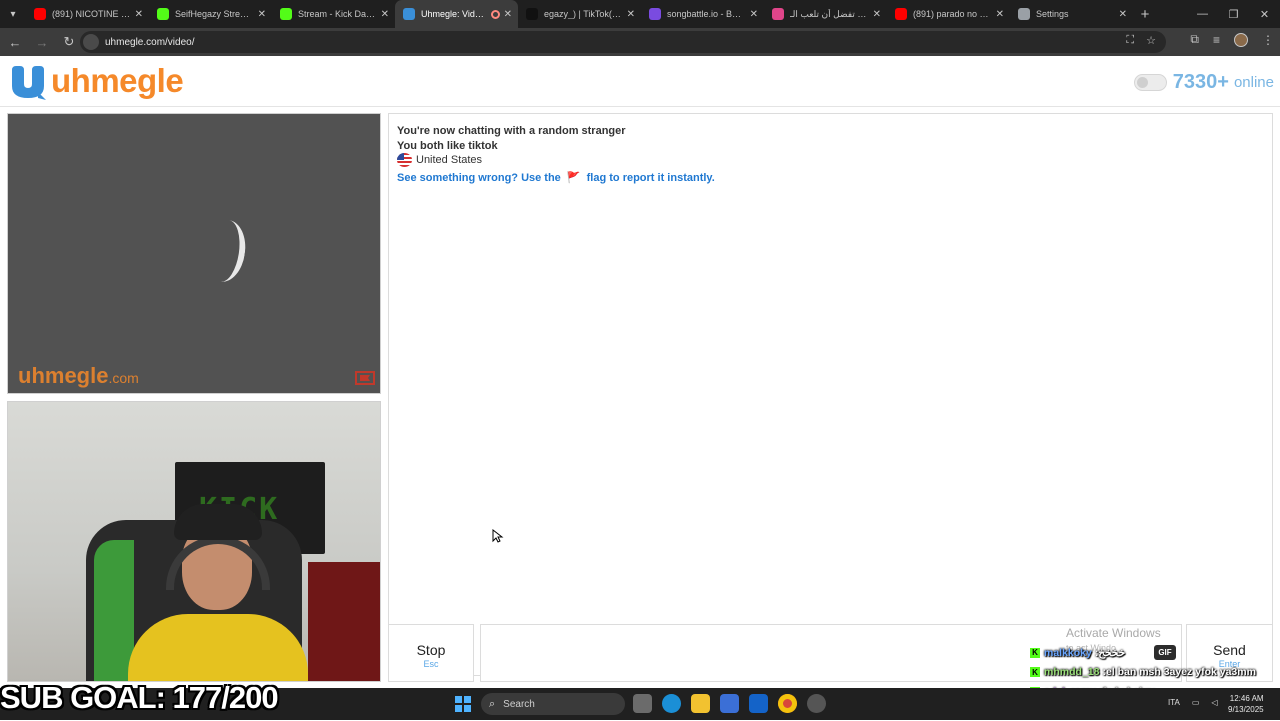  What do you see at coordinates (28, 82) in the screenshot?
I see `uhmegle-logo-icon` at bounding box center [28, 82].